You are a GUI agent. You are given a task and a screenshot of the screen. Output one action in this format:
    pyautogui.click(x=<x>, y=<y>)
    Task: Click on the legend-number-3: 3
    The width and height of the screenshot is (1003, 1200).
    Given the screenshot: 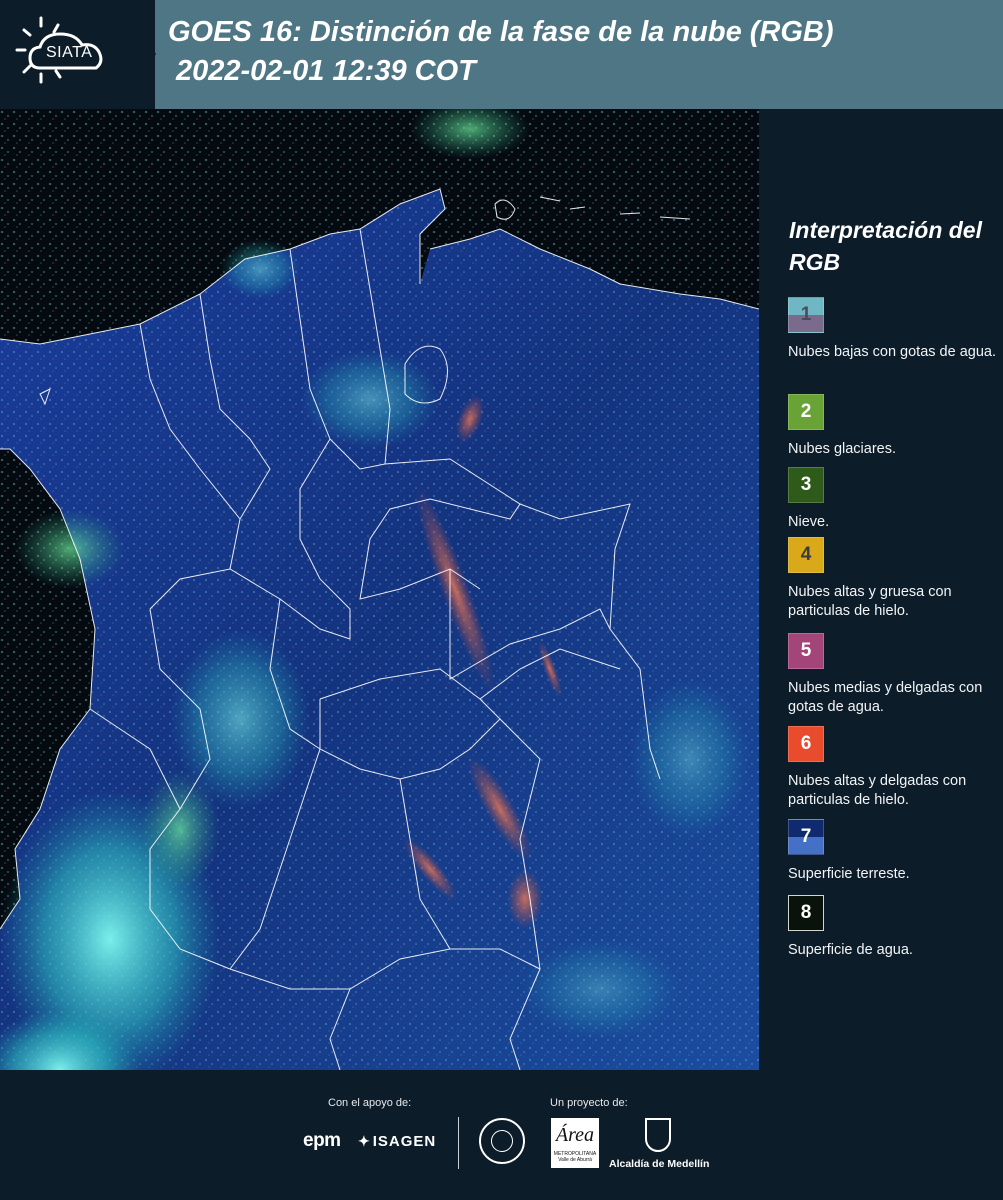 What is the action you would take?
    pyautogui.click(x=806, y=484)
    